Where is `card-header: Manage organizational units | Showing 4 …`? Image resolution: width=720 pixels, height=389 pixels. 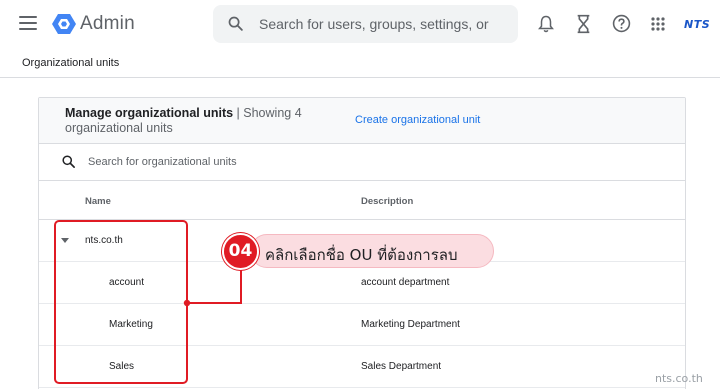
card-header: Manage organizational units | Showing 4 … is located at coordinates (362, 121).